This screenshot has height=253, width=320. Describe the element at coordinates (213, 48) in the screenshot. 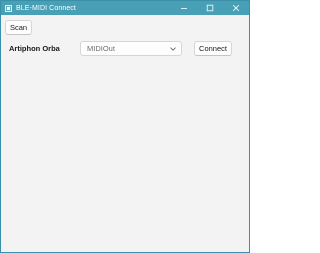

I see `connect-button: Connect` at that location.